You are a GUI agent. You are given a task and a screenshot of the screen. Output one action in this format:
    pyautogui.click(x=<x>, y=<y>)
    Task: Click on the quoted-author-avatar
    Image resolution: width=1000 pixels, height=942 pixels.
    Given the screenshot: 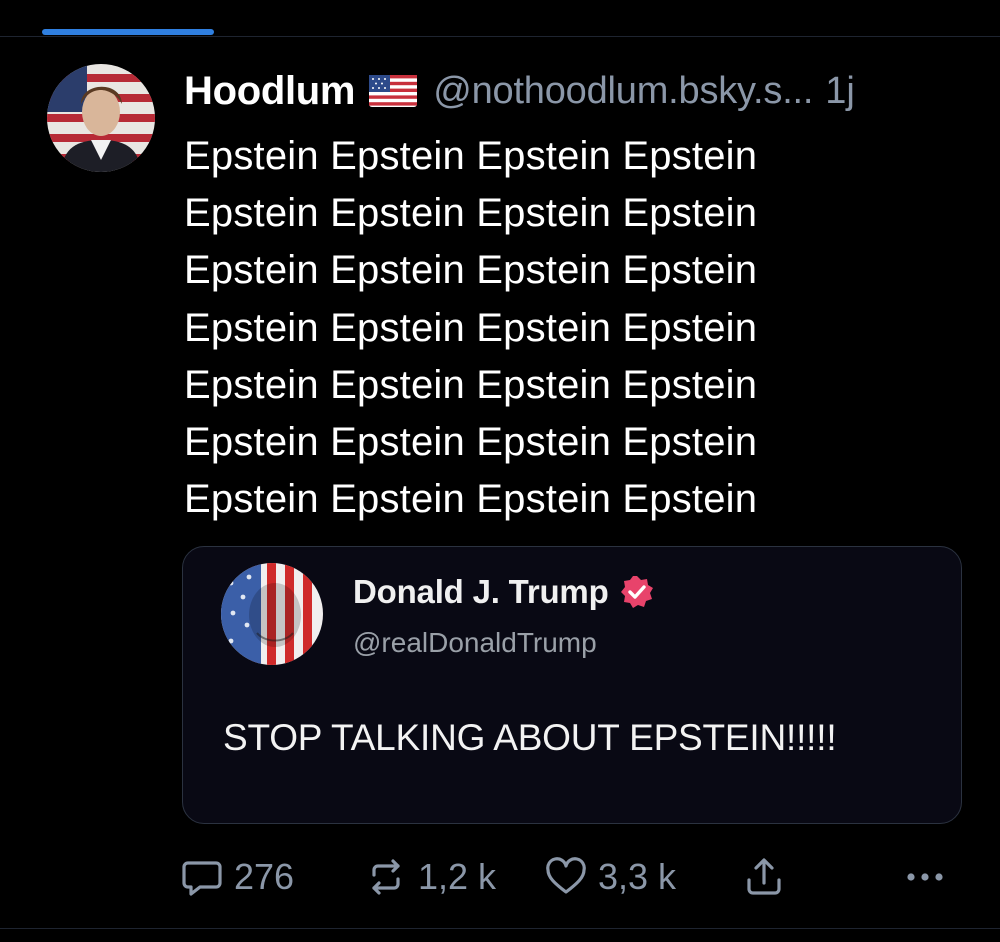 What is the action you would take?
    pyautogui.click(x=272, y=614)
    